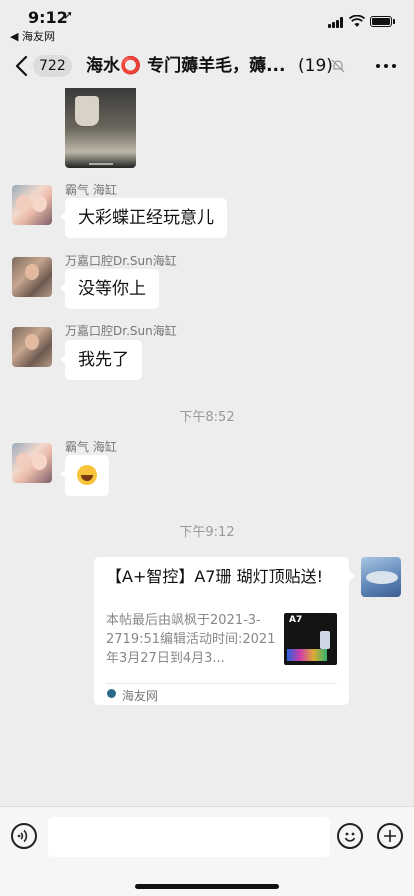 The image size is (414, 896). I want to click on thumbnail-label: A7, so click(296, 620).